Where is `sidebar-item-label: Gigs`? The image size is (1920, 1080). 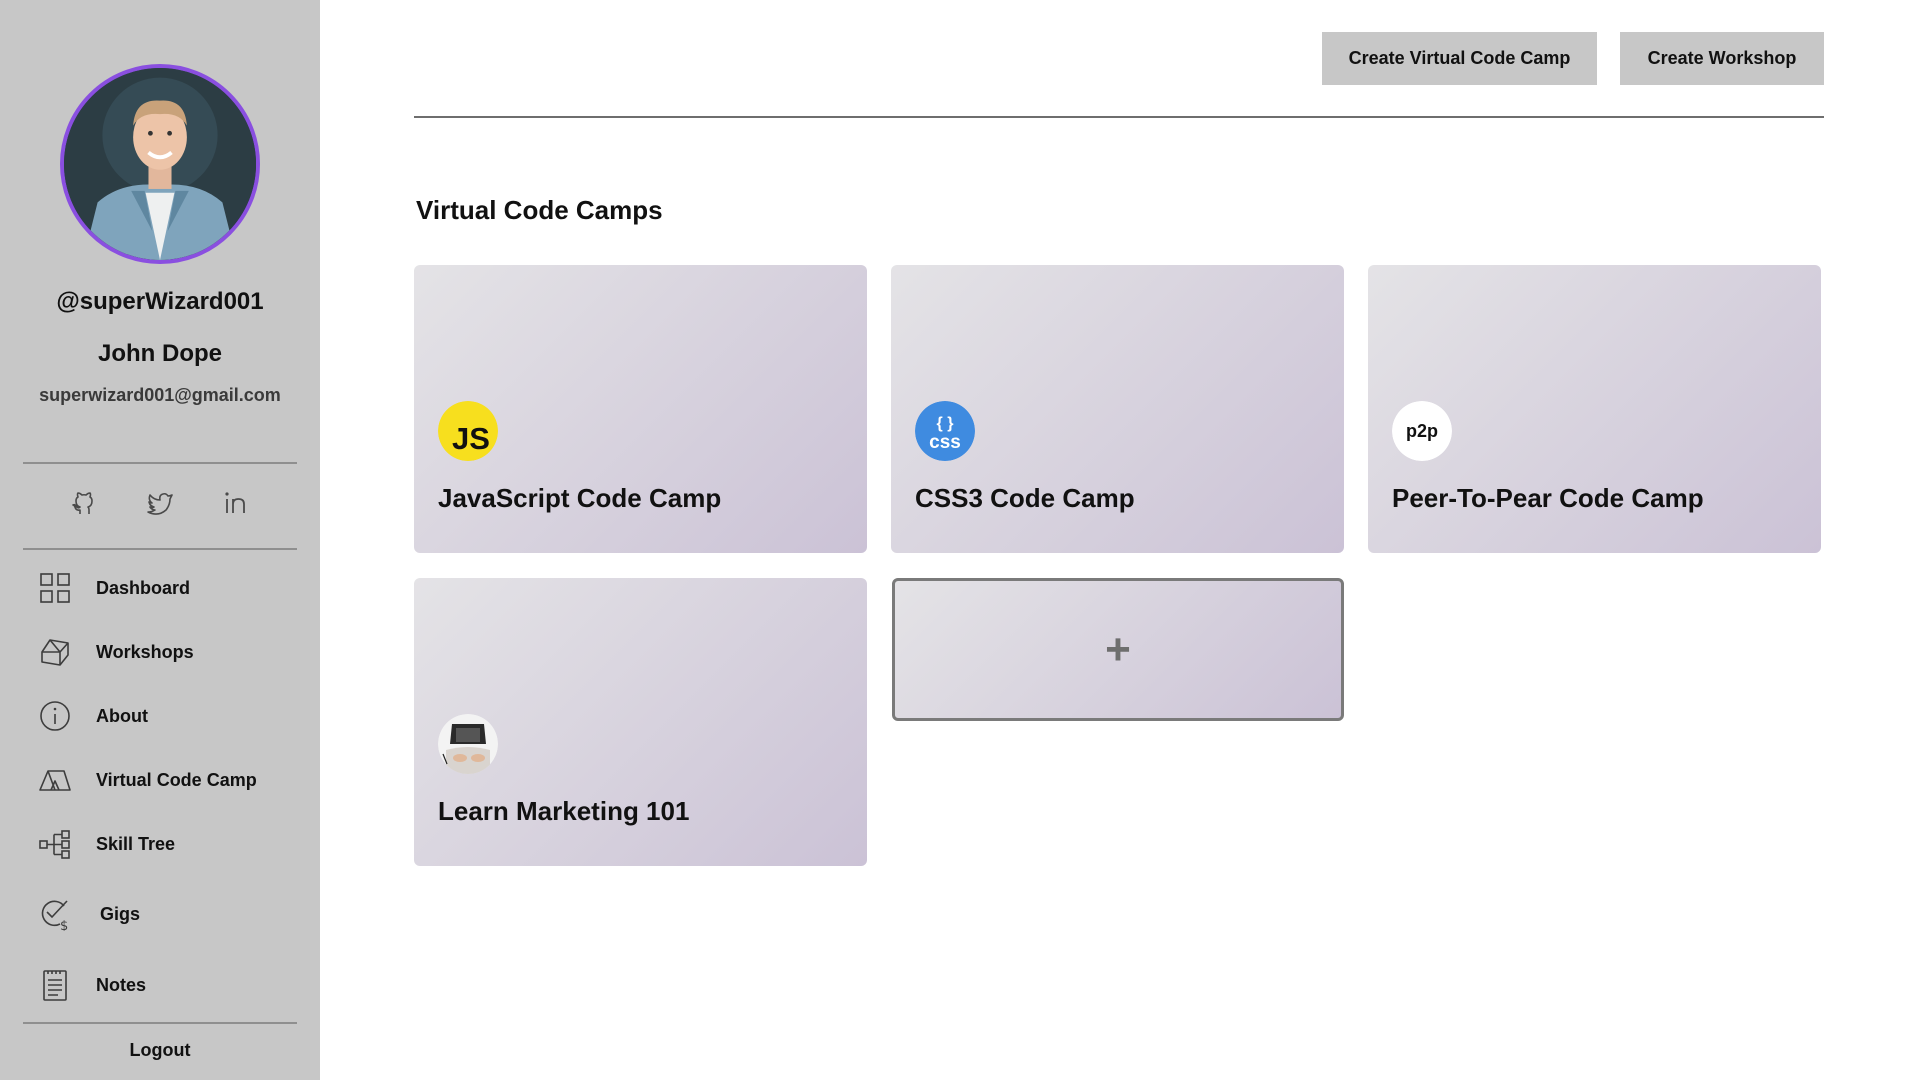
sidebar-item-label: Gigs is located at coordinates (120, 913).